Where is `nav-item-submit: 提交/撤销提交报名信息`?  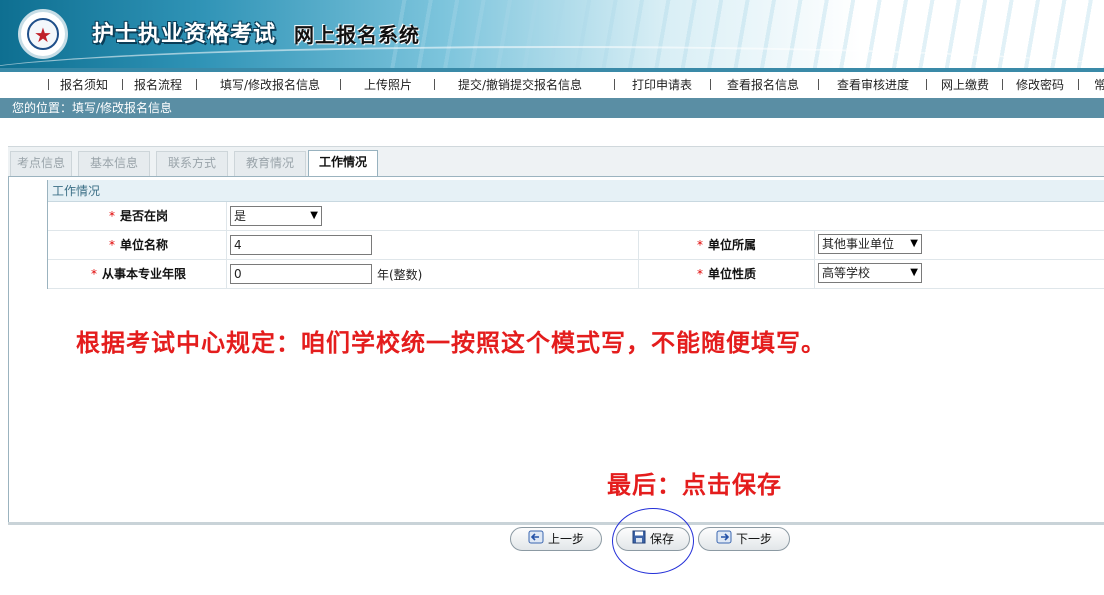
nav-item-submit: 提交/撤销提交报名信息 is located at coordinates (520, 85).